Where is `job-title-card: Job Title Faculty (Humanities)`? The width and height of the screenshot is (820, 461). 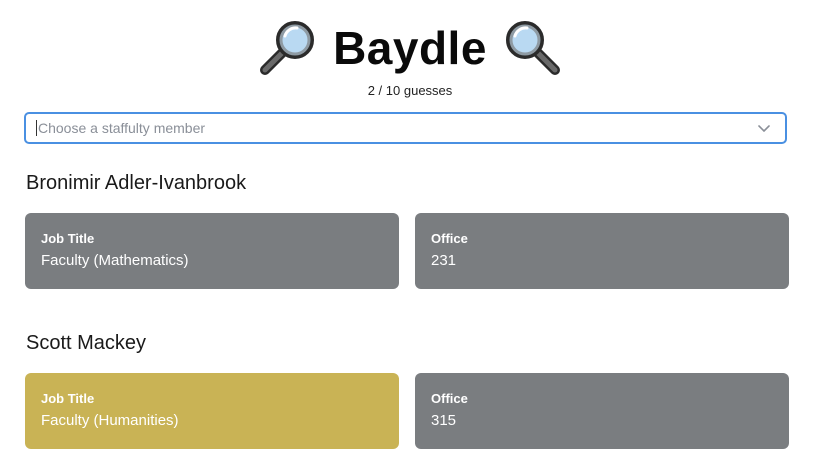 job-title-card: Job Title Faculty (Humanities) is located at coordinates (212, 411).